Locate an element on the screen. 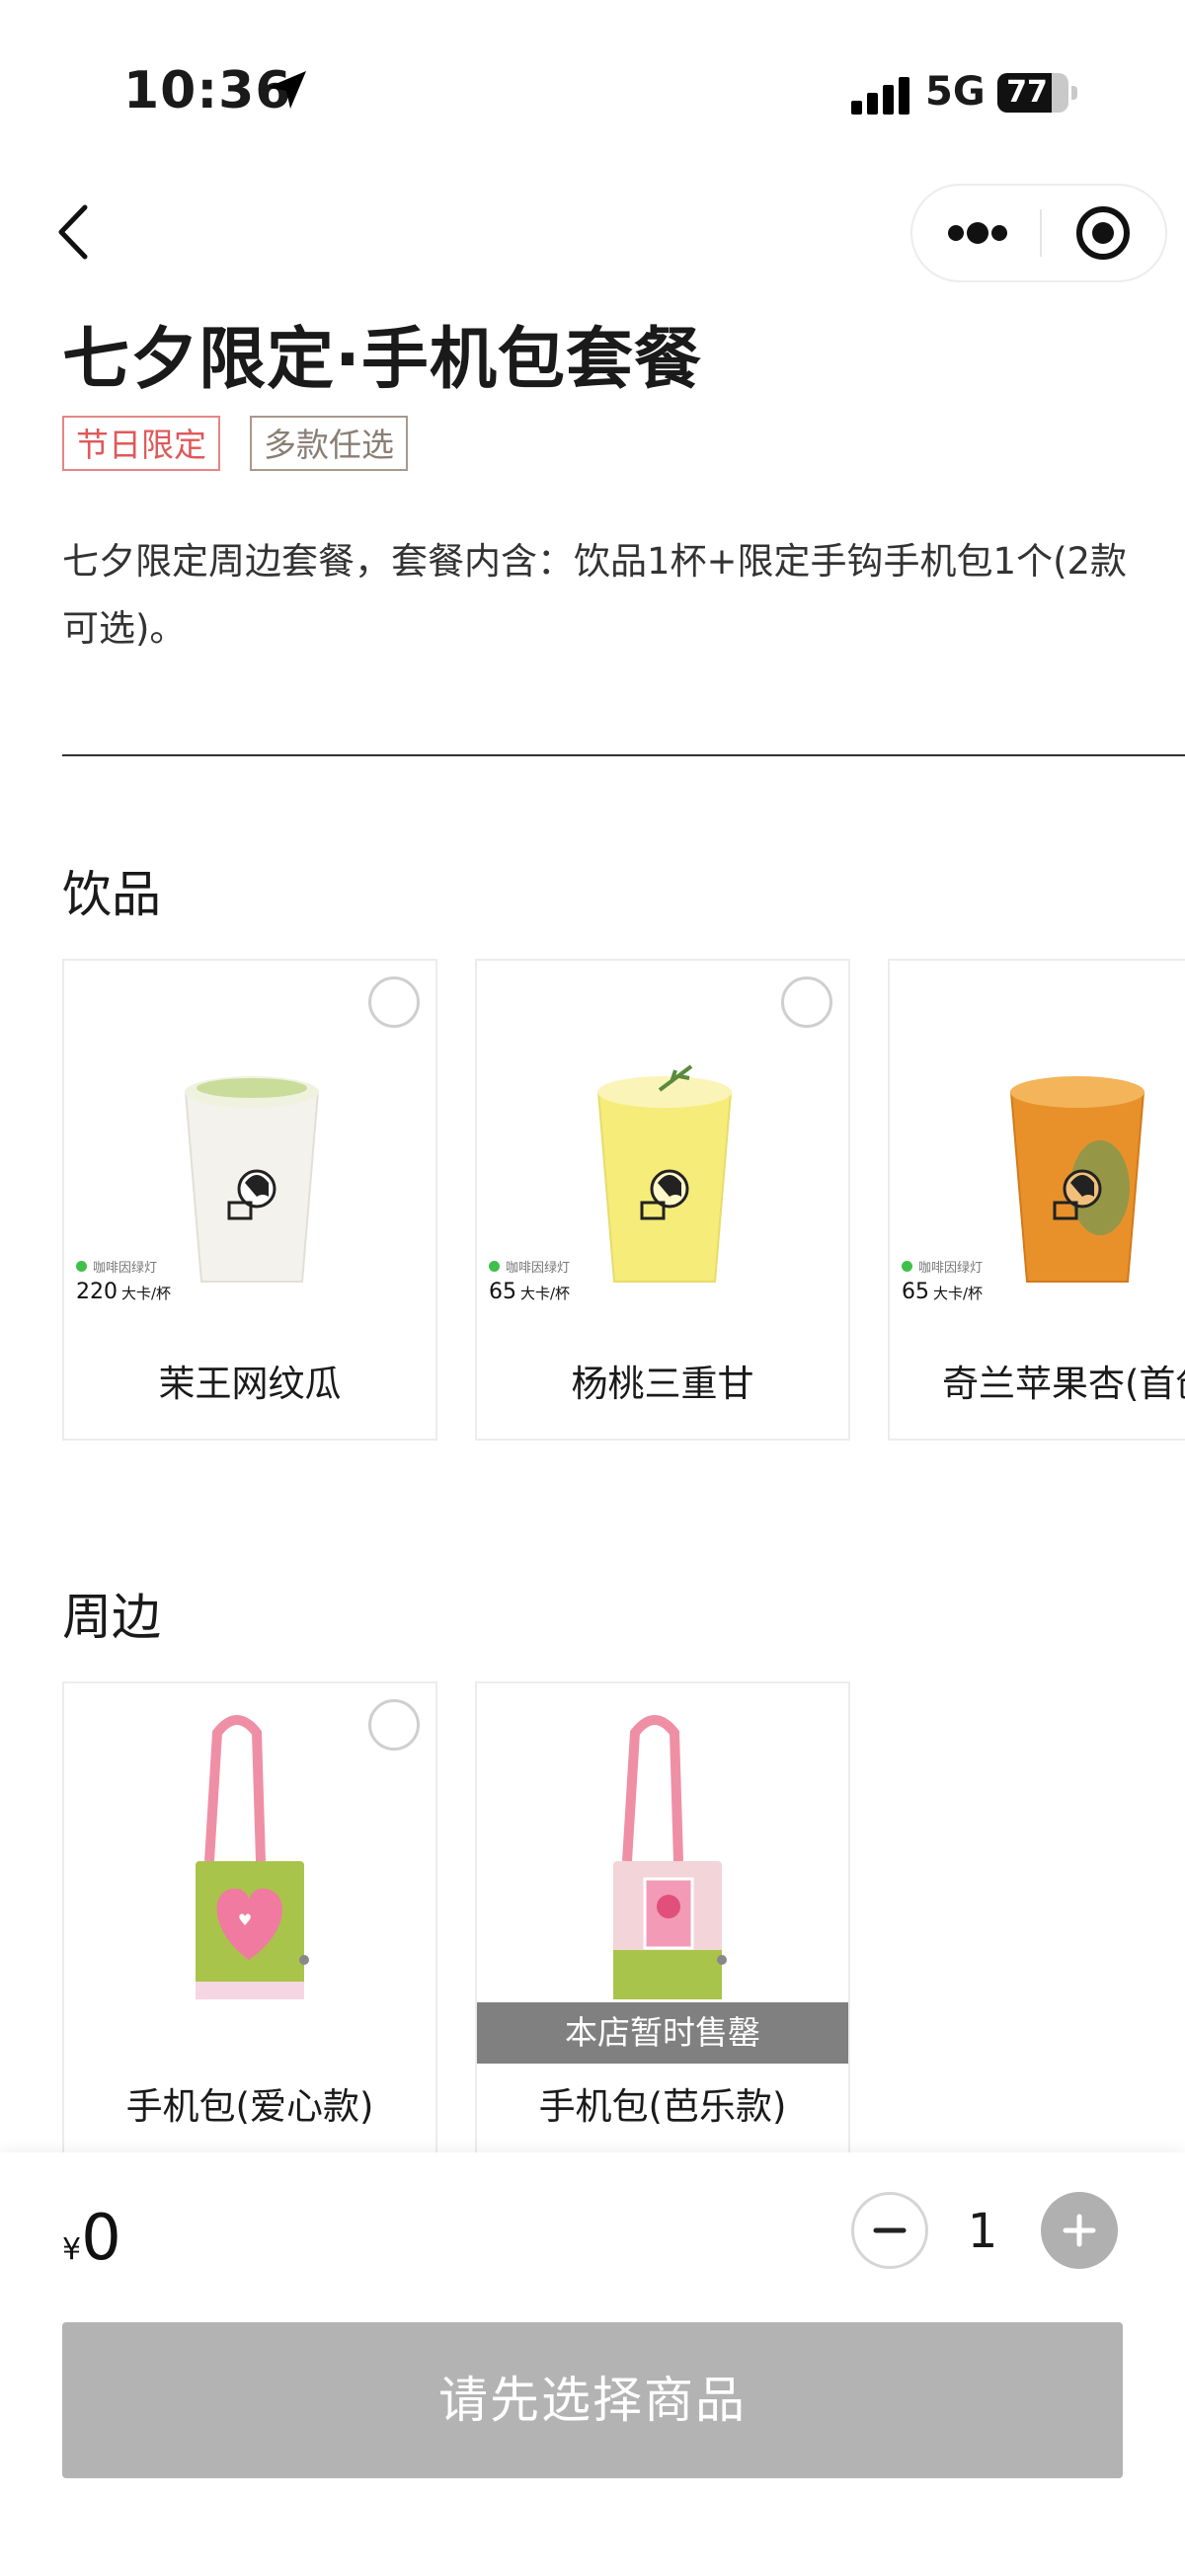  more-button is located at coordinates (976, 233).